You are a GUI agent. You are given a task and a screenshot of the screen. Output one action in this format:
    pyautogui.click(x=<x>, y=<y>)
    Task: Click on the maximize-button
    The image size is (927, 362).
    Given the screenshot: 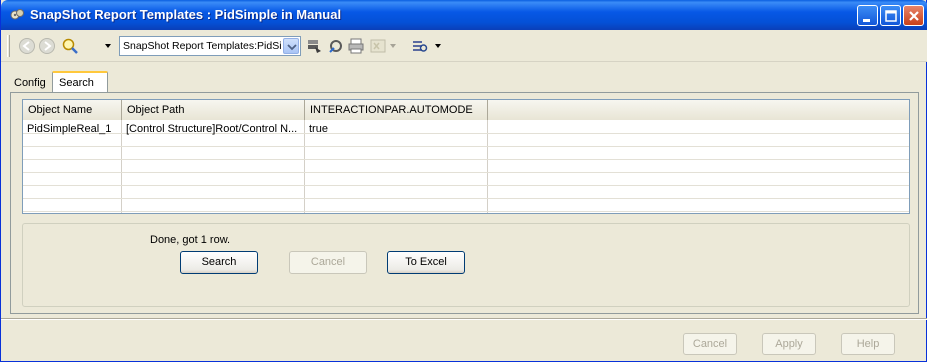 What is the action you would take?
    pyautogui.click(x=890, y=15)
    